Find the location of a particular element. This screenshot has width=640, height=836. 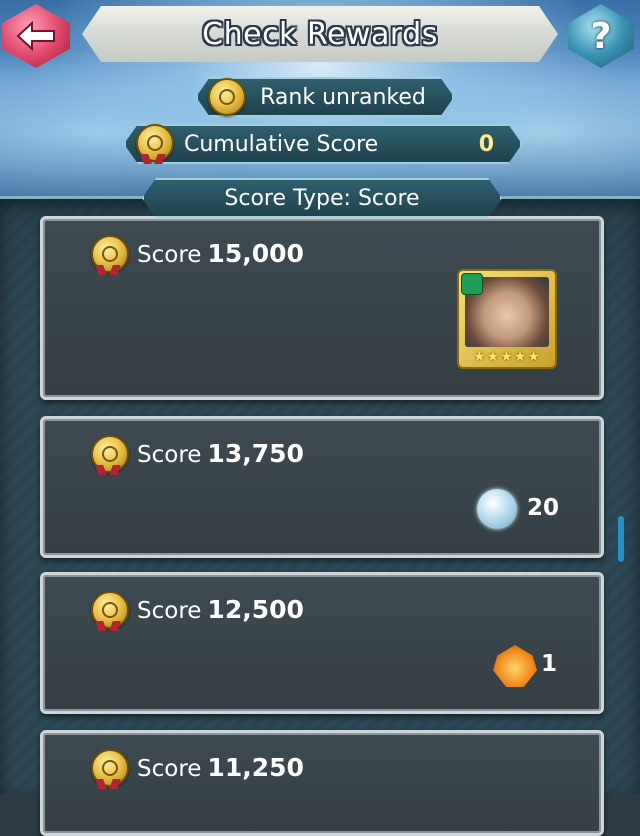

reward-card: Score 13,750 20 is located at coordinates (322, 487).